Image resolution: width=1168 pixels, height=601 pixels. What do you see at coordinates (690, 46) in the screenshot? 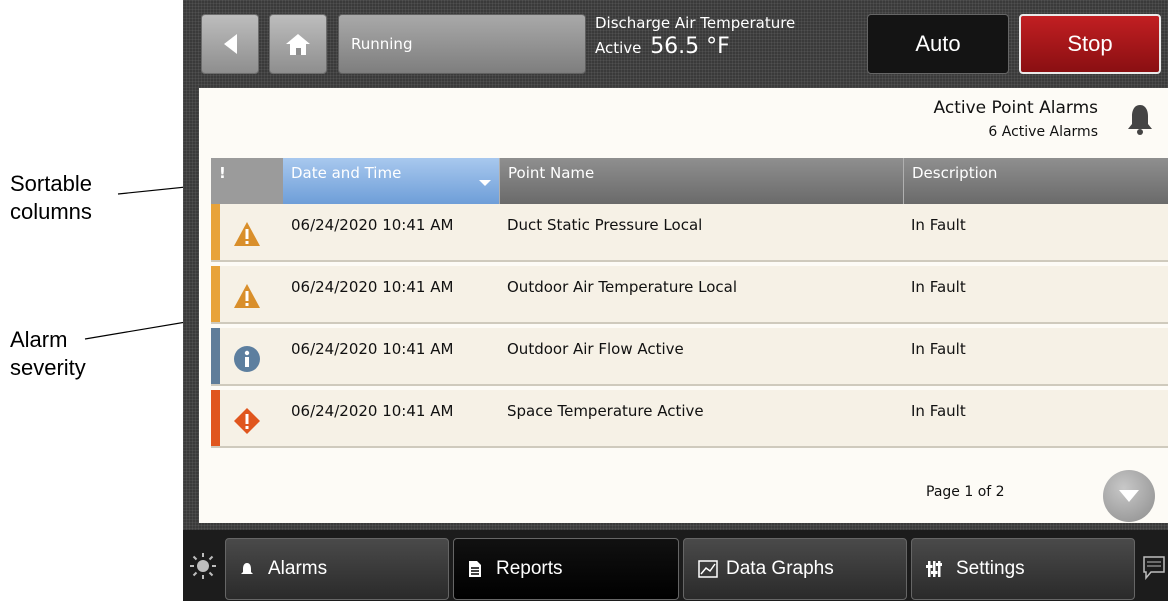
I see `dat-value: 56.5 °F` at bounding box center [690, 46].